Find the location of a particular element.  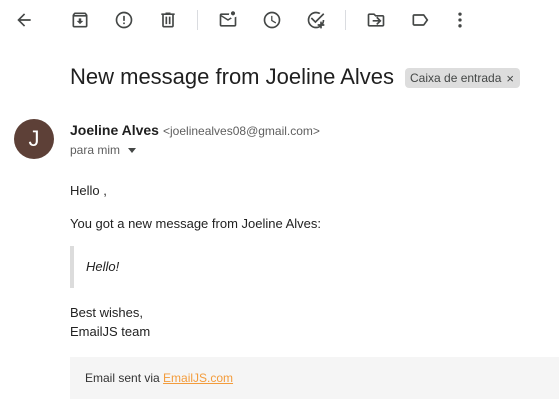

report-spam-icon is located at coordinates (124, 20).